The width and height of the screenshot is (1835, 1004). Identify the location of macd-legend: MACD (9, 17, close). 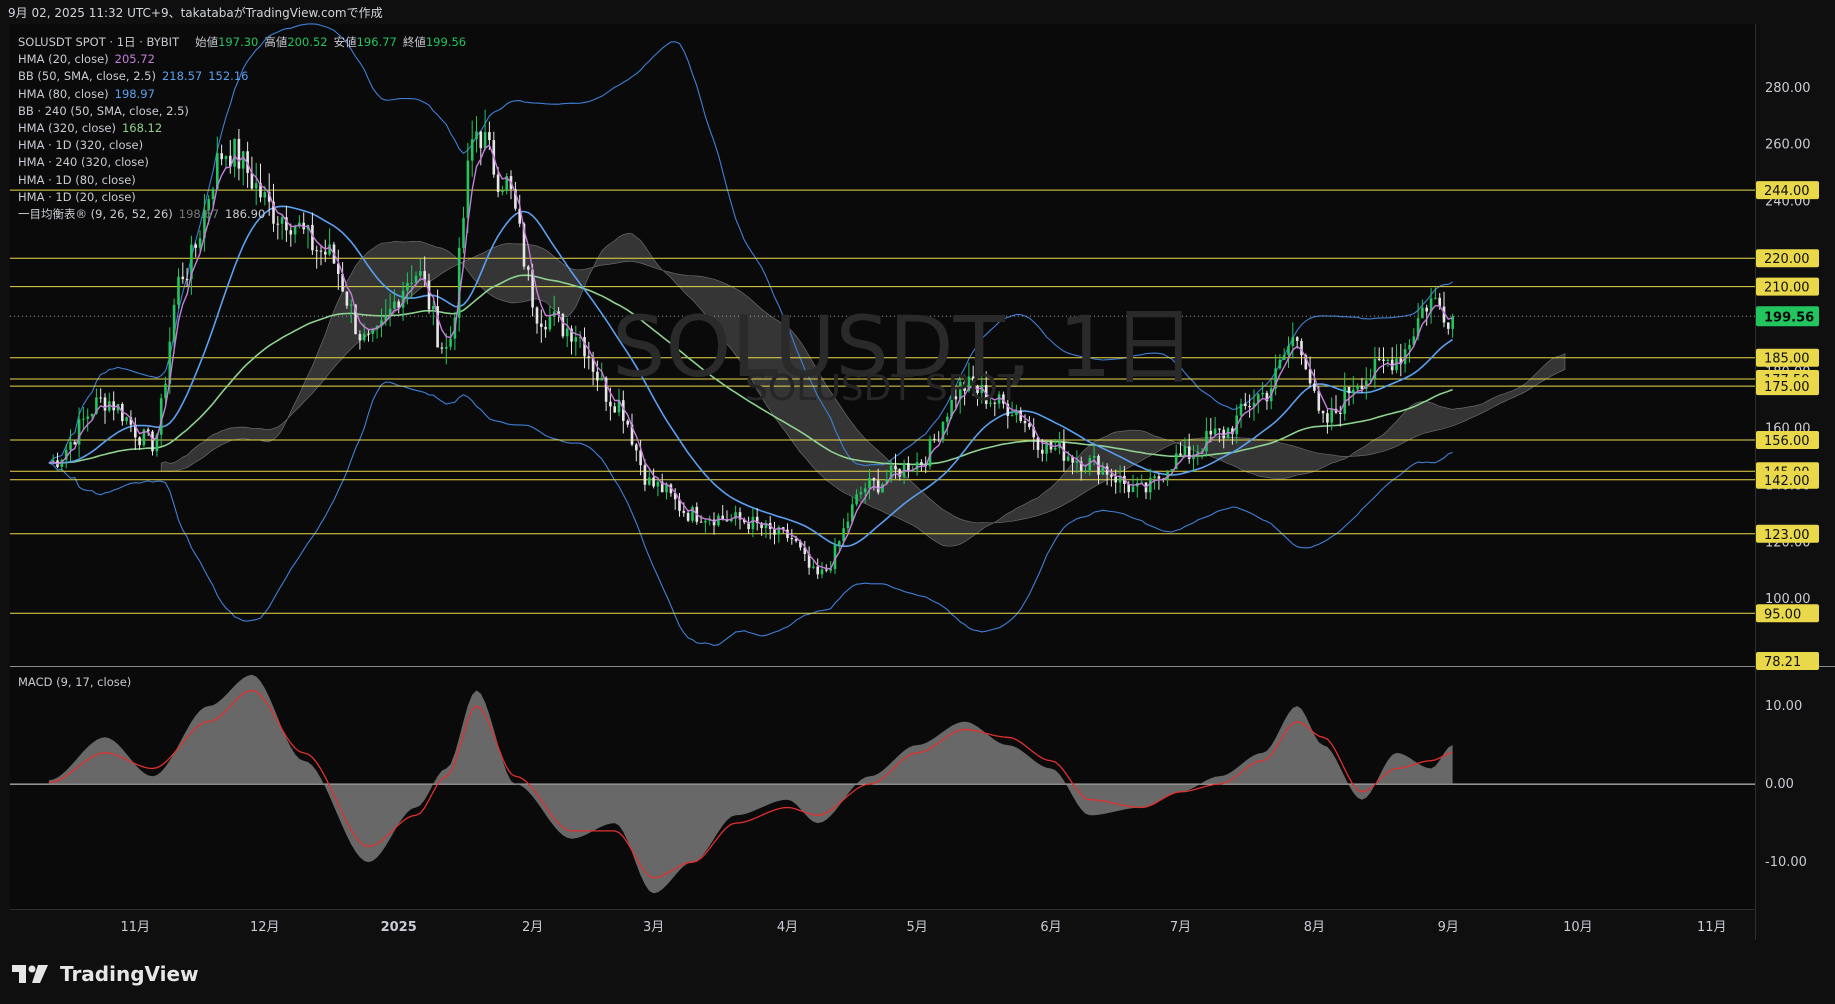
(74, 682).